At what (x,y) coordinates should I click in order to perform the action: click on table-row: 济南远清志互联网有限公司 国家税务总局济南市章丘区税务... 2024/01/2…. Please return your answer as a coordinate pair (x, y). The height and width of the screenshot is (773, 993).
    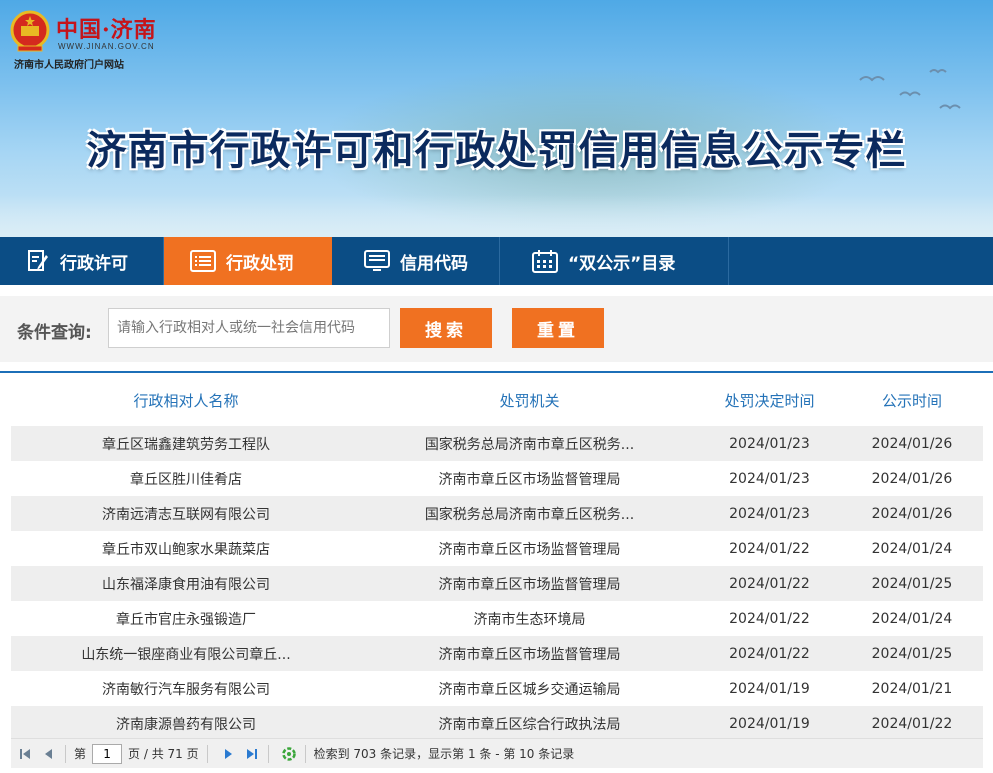
    Looking at the image, I should click on (497, 513).